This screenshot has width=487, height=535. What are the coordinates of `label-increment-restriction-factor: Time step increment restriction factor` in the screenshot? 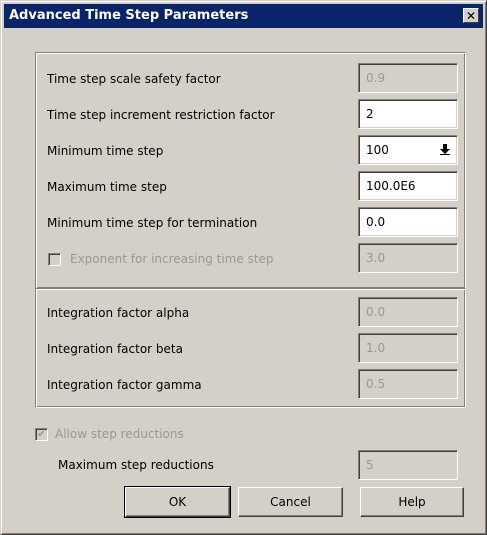 It's located at (161, 115).